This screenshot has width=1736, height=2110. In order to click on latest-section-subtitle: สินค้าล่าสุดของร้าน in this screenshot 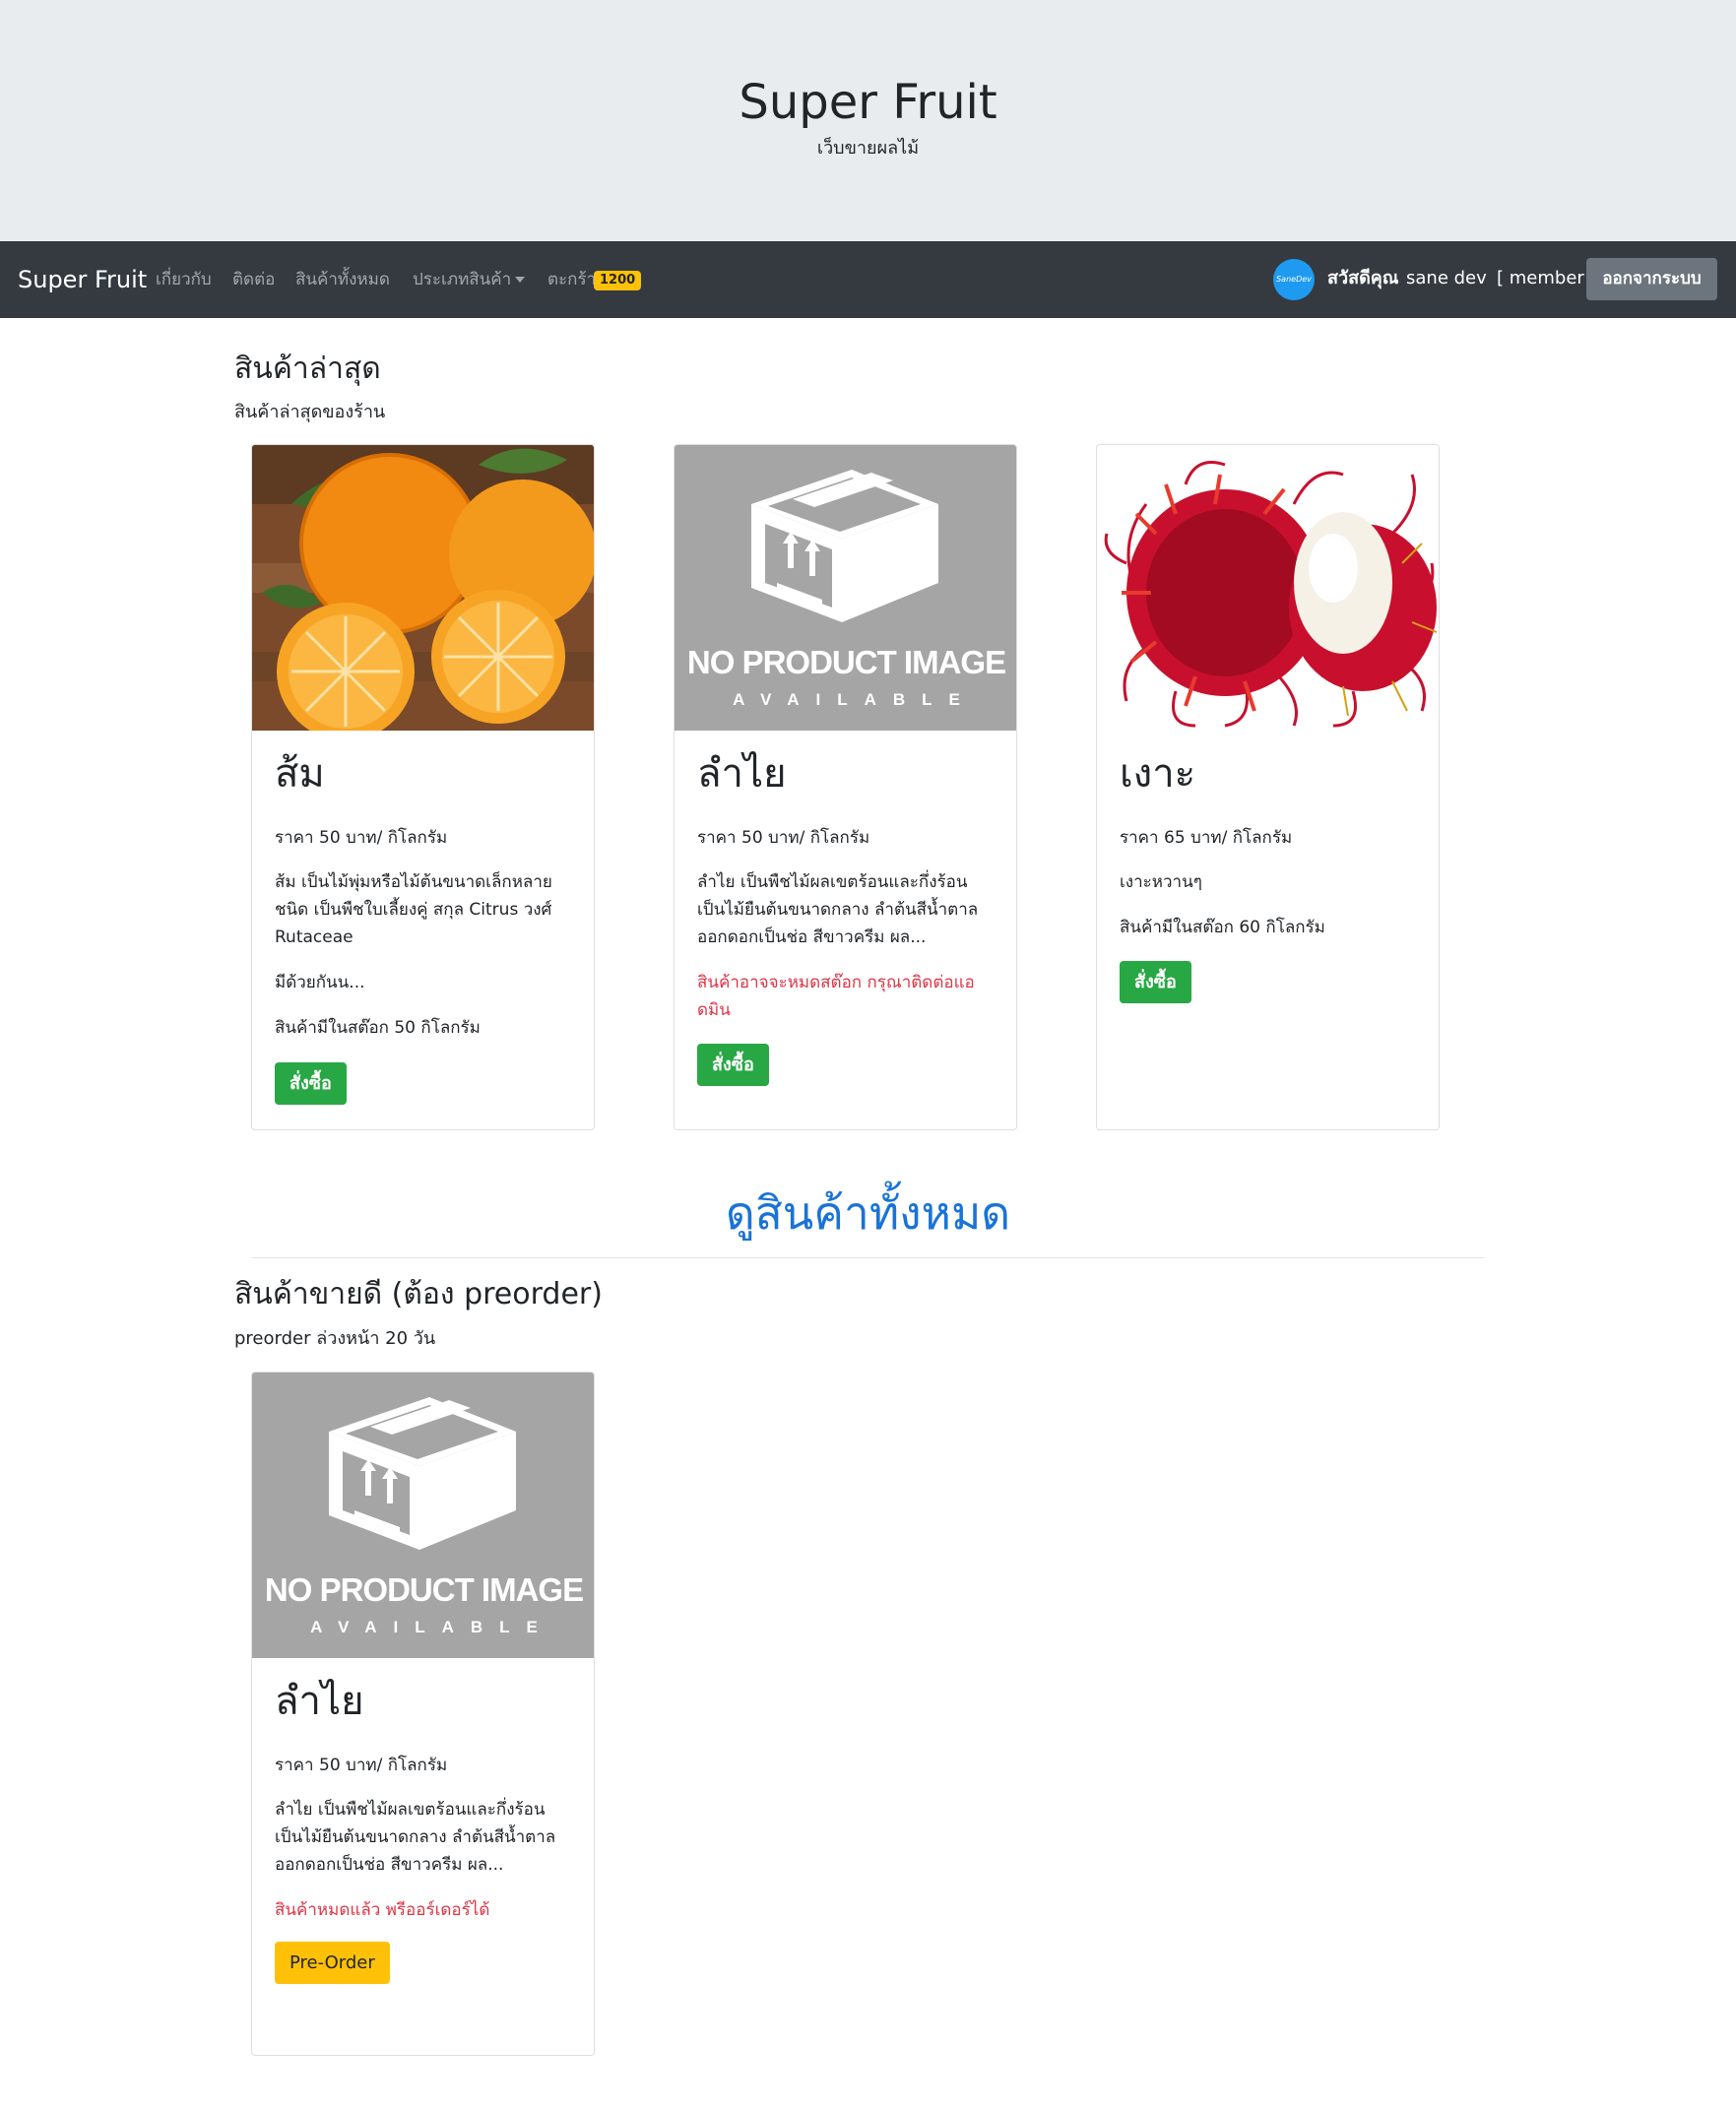, I will do `click(310, 412)`.